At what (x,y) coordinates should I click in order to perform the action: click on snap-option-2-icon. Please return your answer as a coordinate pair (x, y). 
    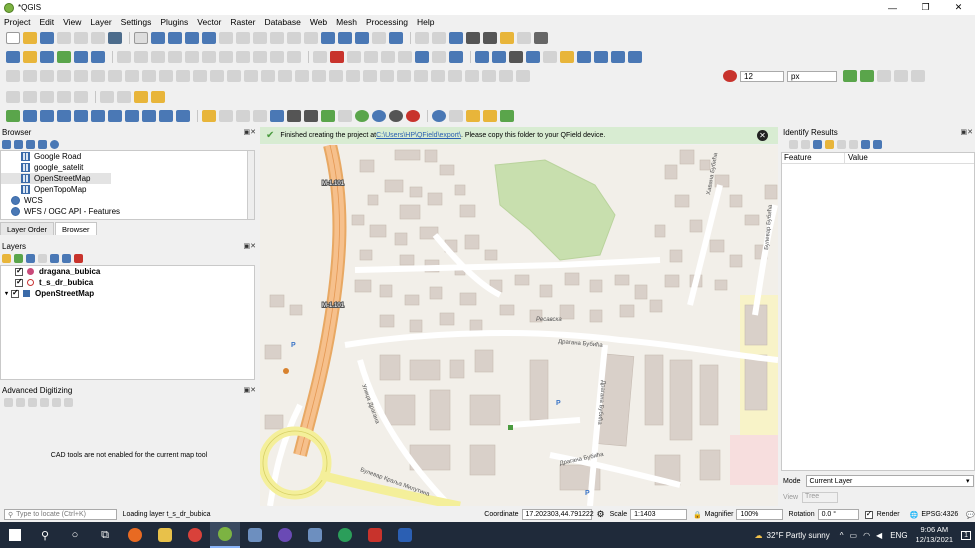
    Looking at the image, I should click on (901, 76).